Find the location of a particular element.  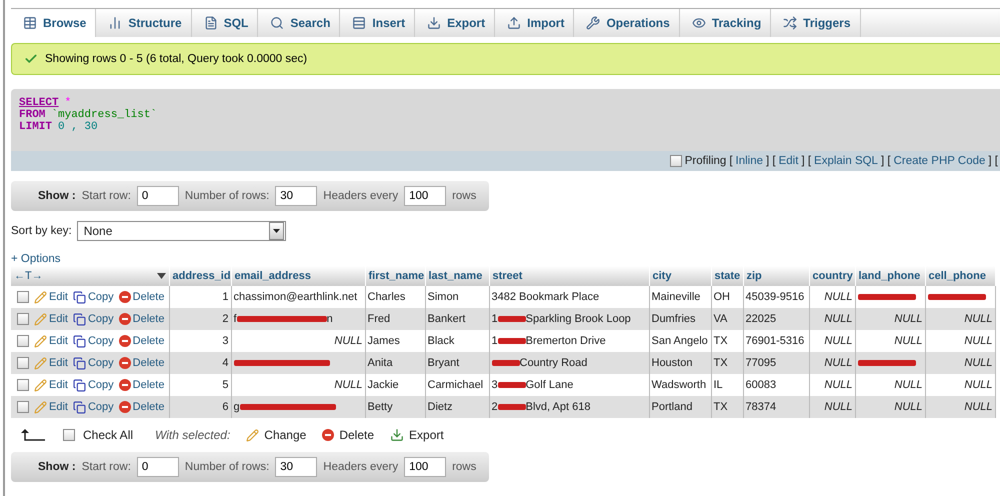

column-header: land_phone is located at coordinates (890, 276).